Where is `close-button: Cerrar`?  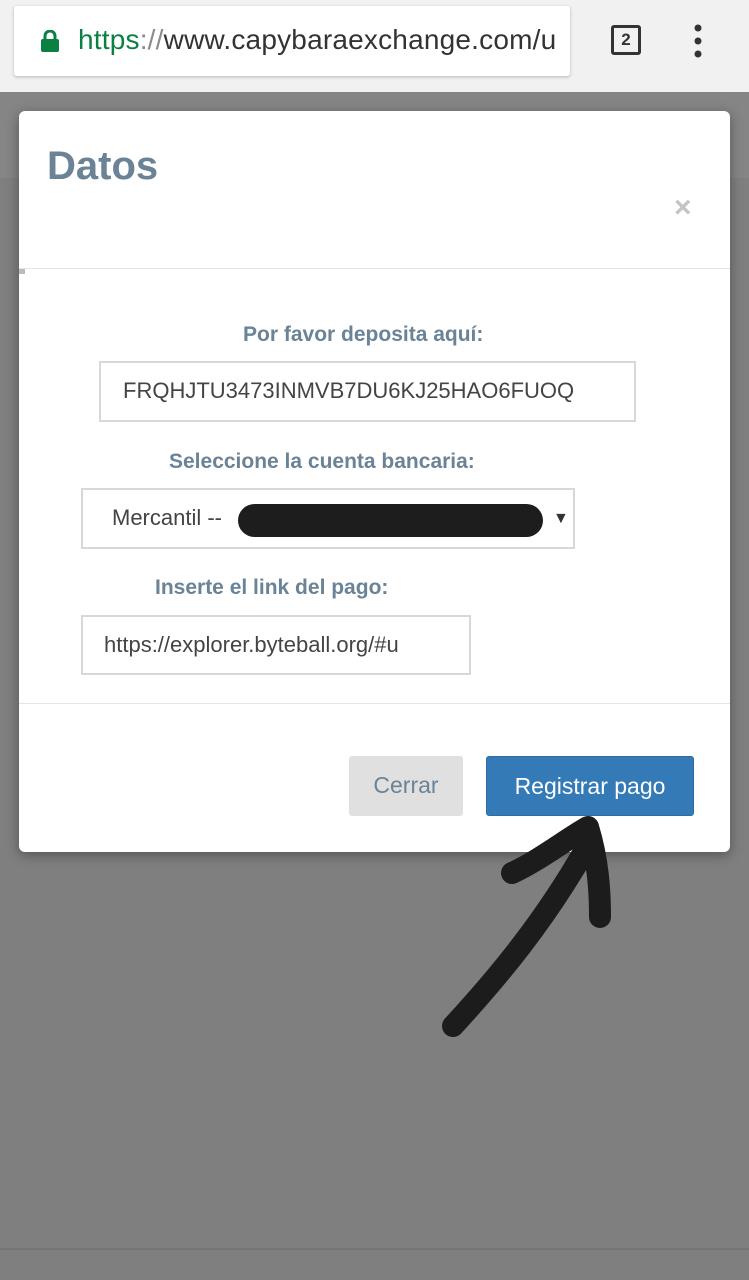 close-button: Cerrar is located at coordinates (406, 786).